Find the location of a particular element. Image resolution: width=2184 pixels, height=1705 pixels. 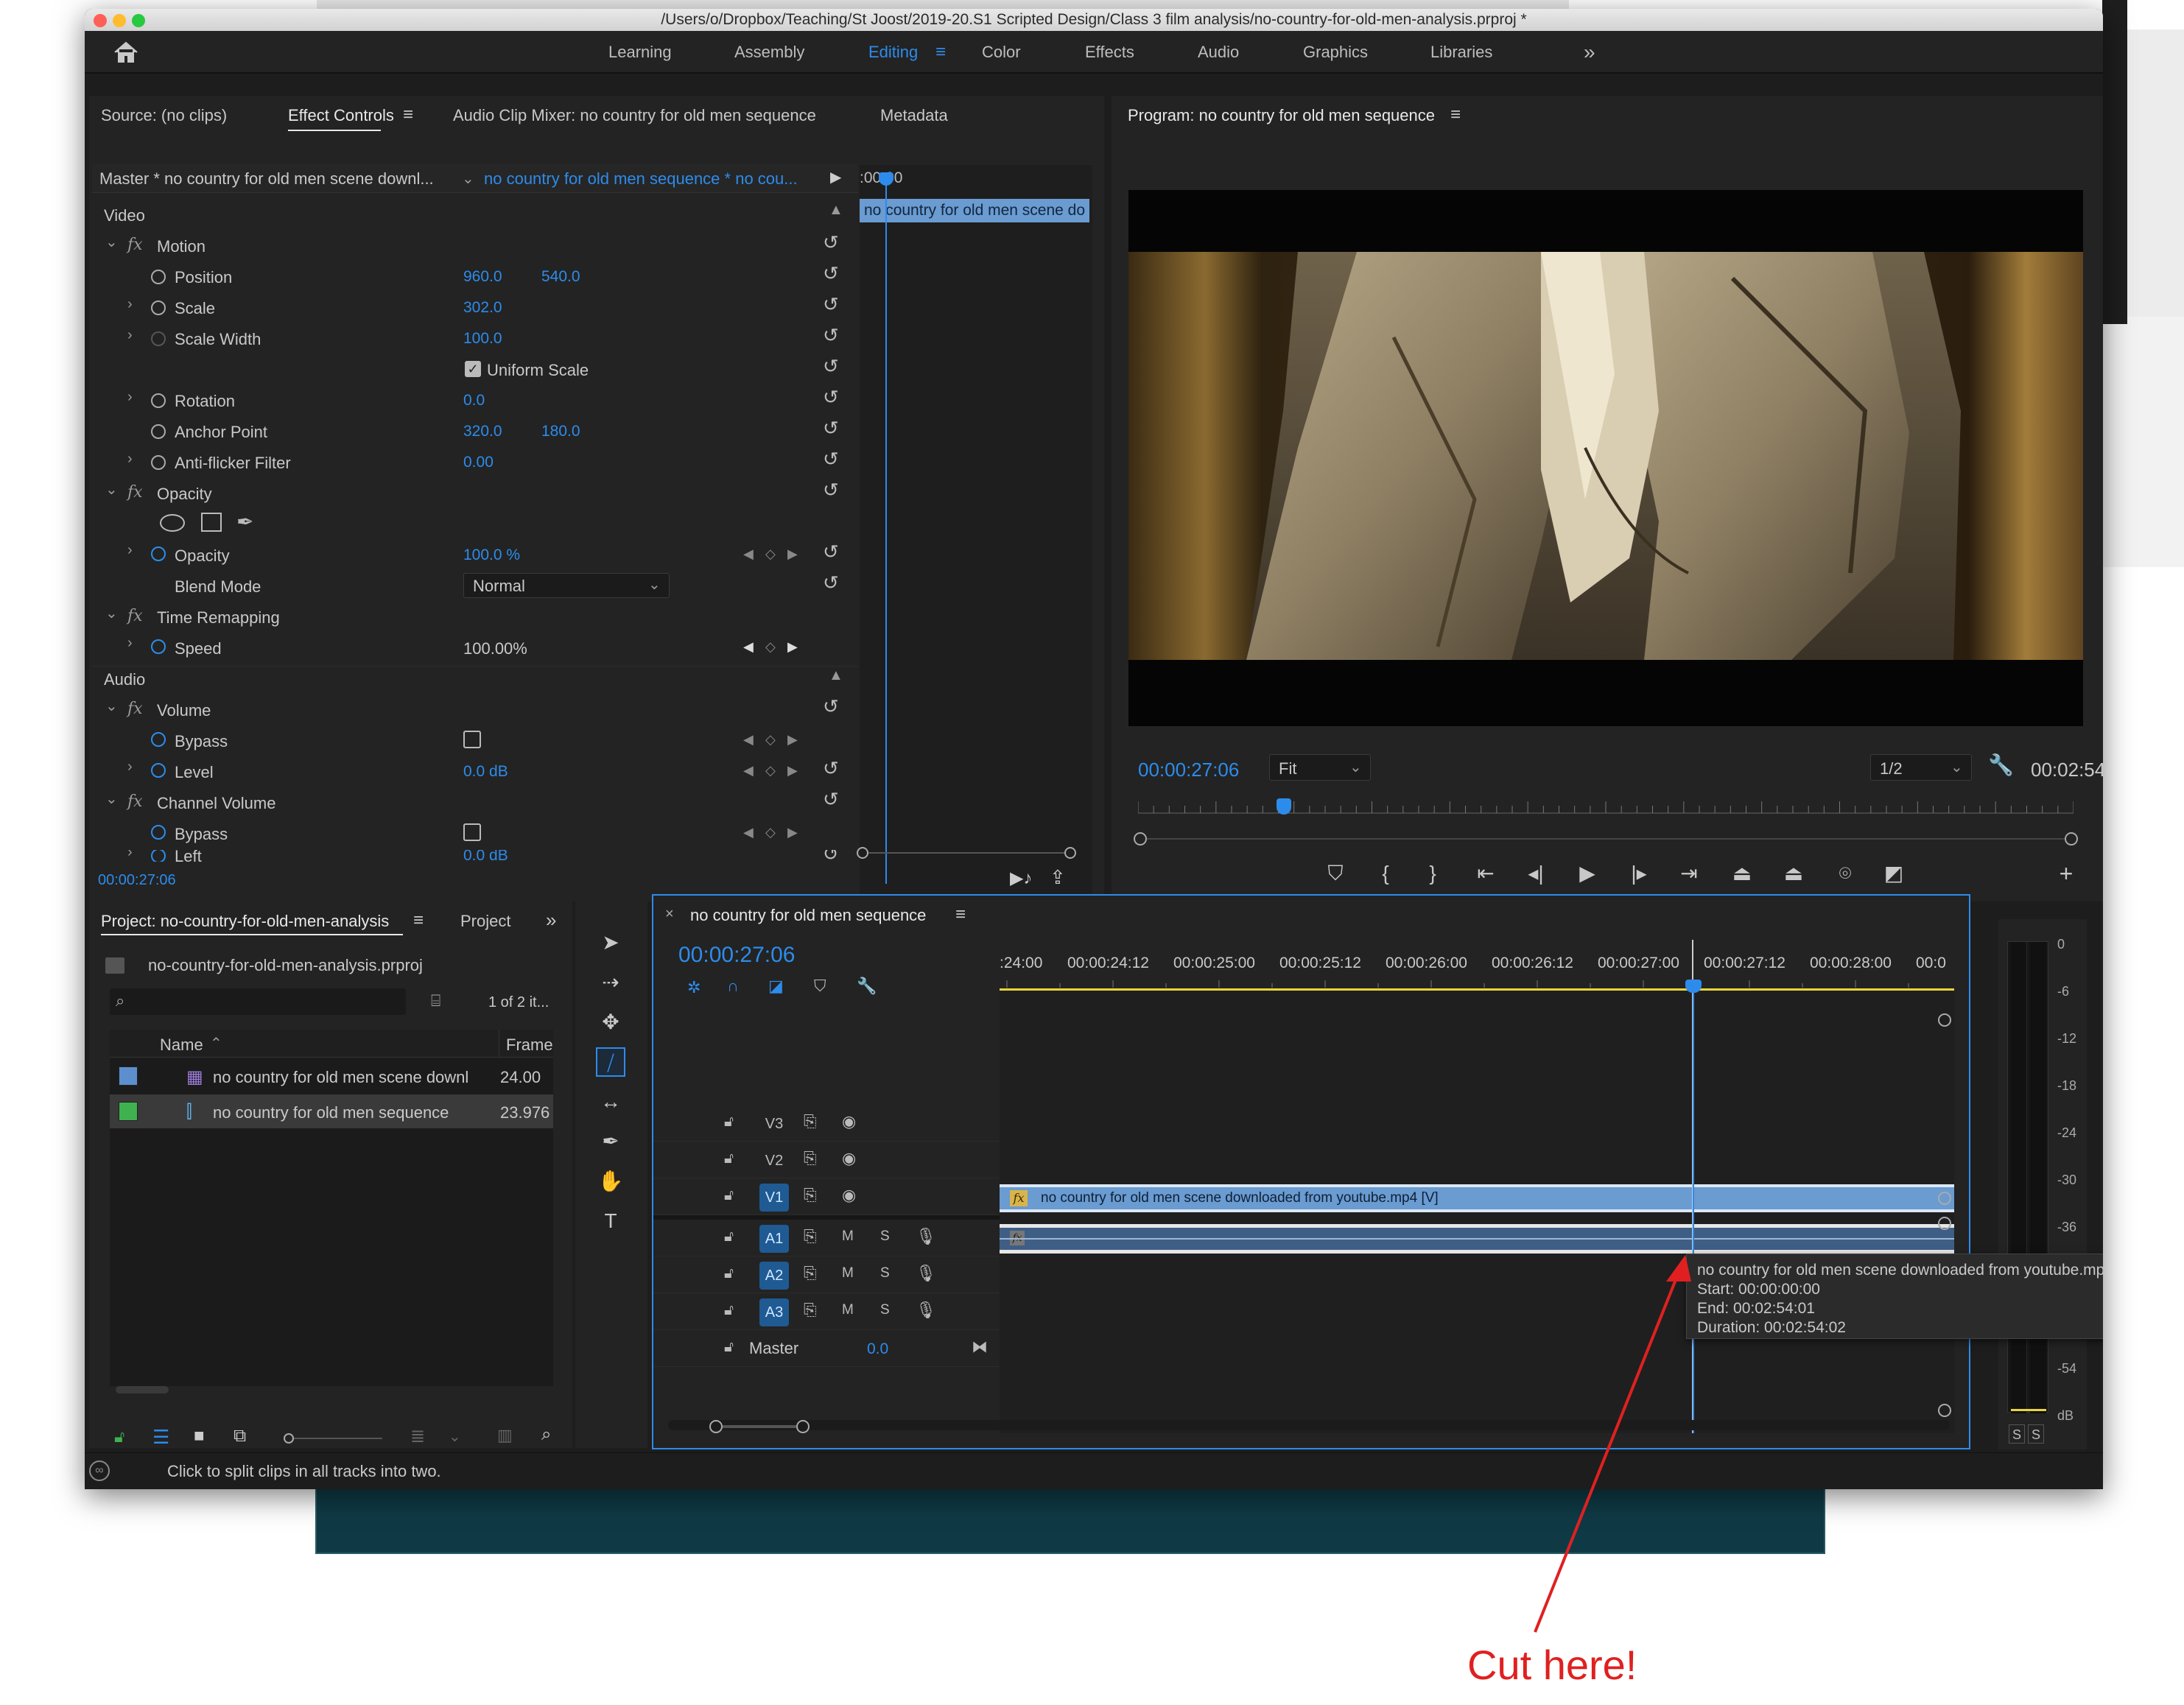

fit-dropdown: Fit ⌄ is located at coordinates (1320, 767).